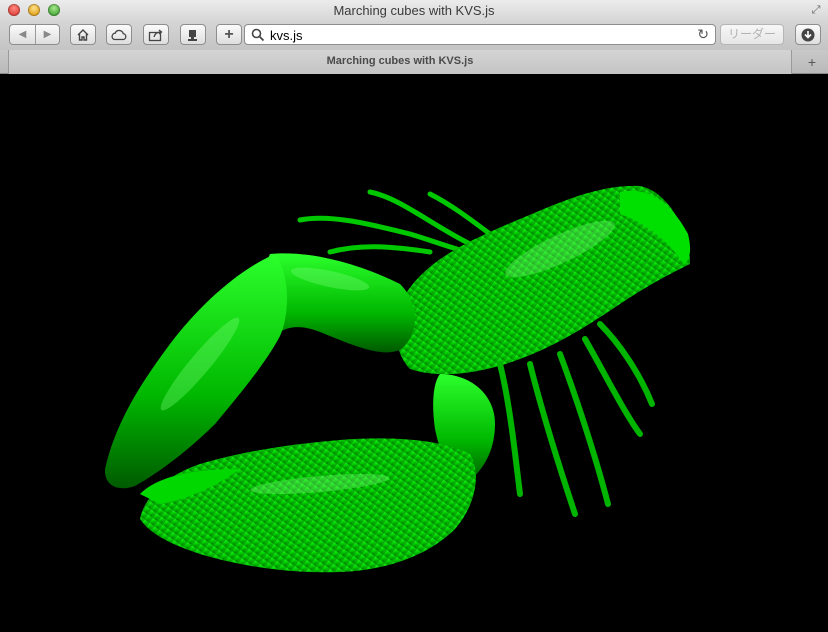 This screenshot has height=632, width=828. I want to click on share-button, so click(156, 34).